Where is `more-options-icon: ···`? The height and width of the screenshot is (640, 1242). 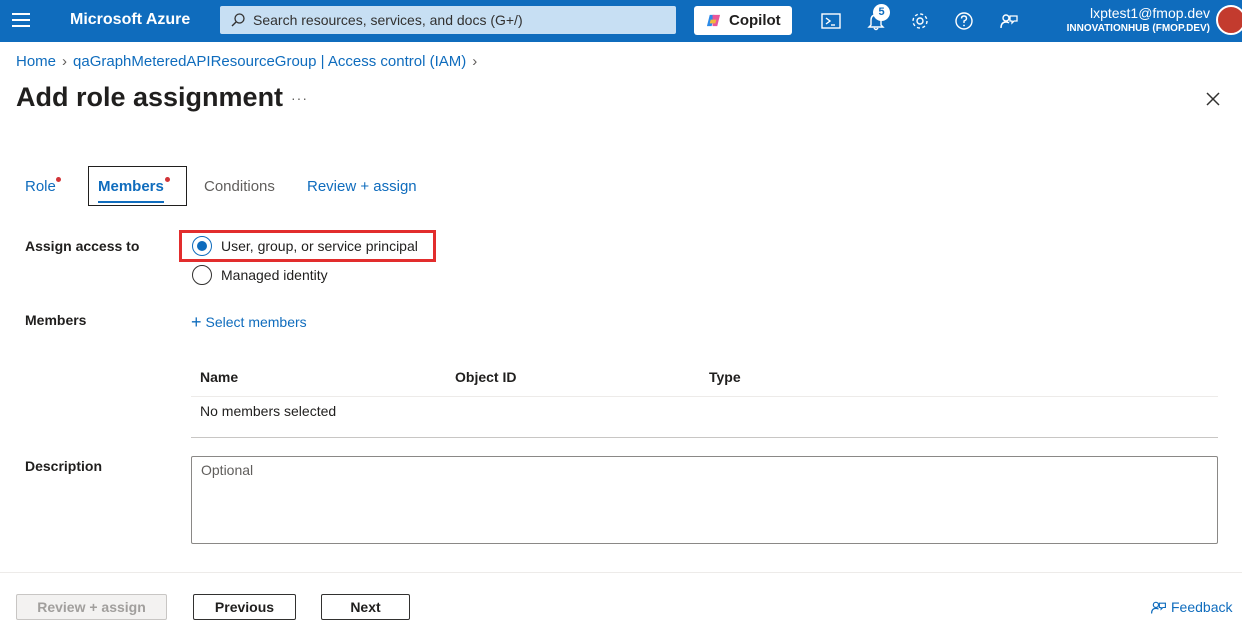
more-options-icon: ··· is located at coordinates (299, 98).